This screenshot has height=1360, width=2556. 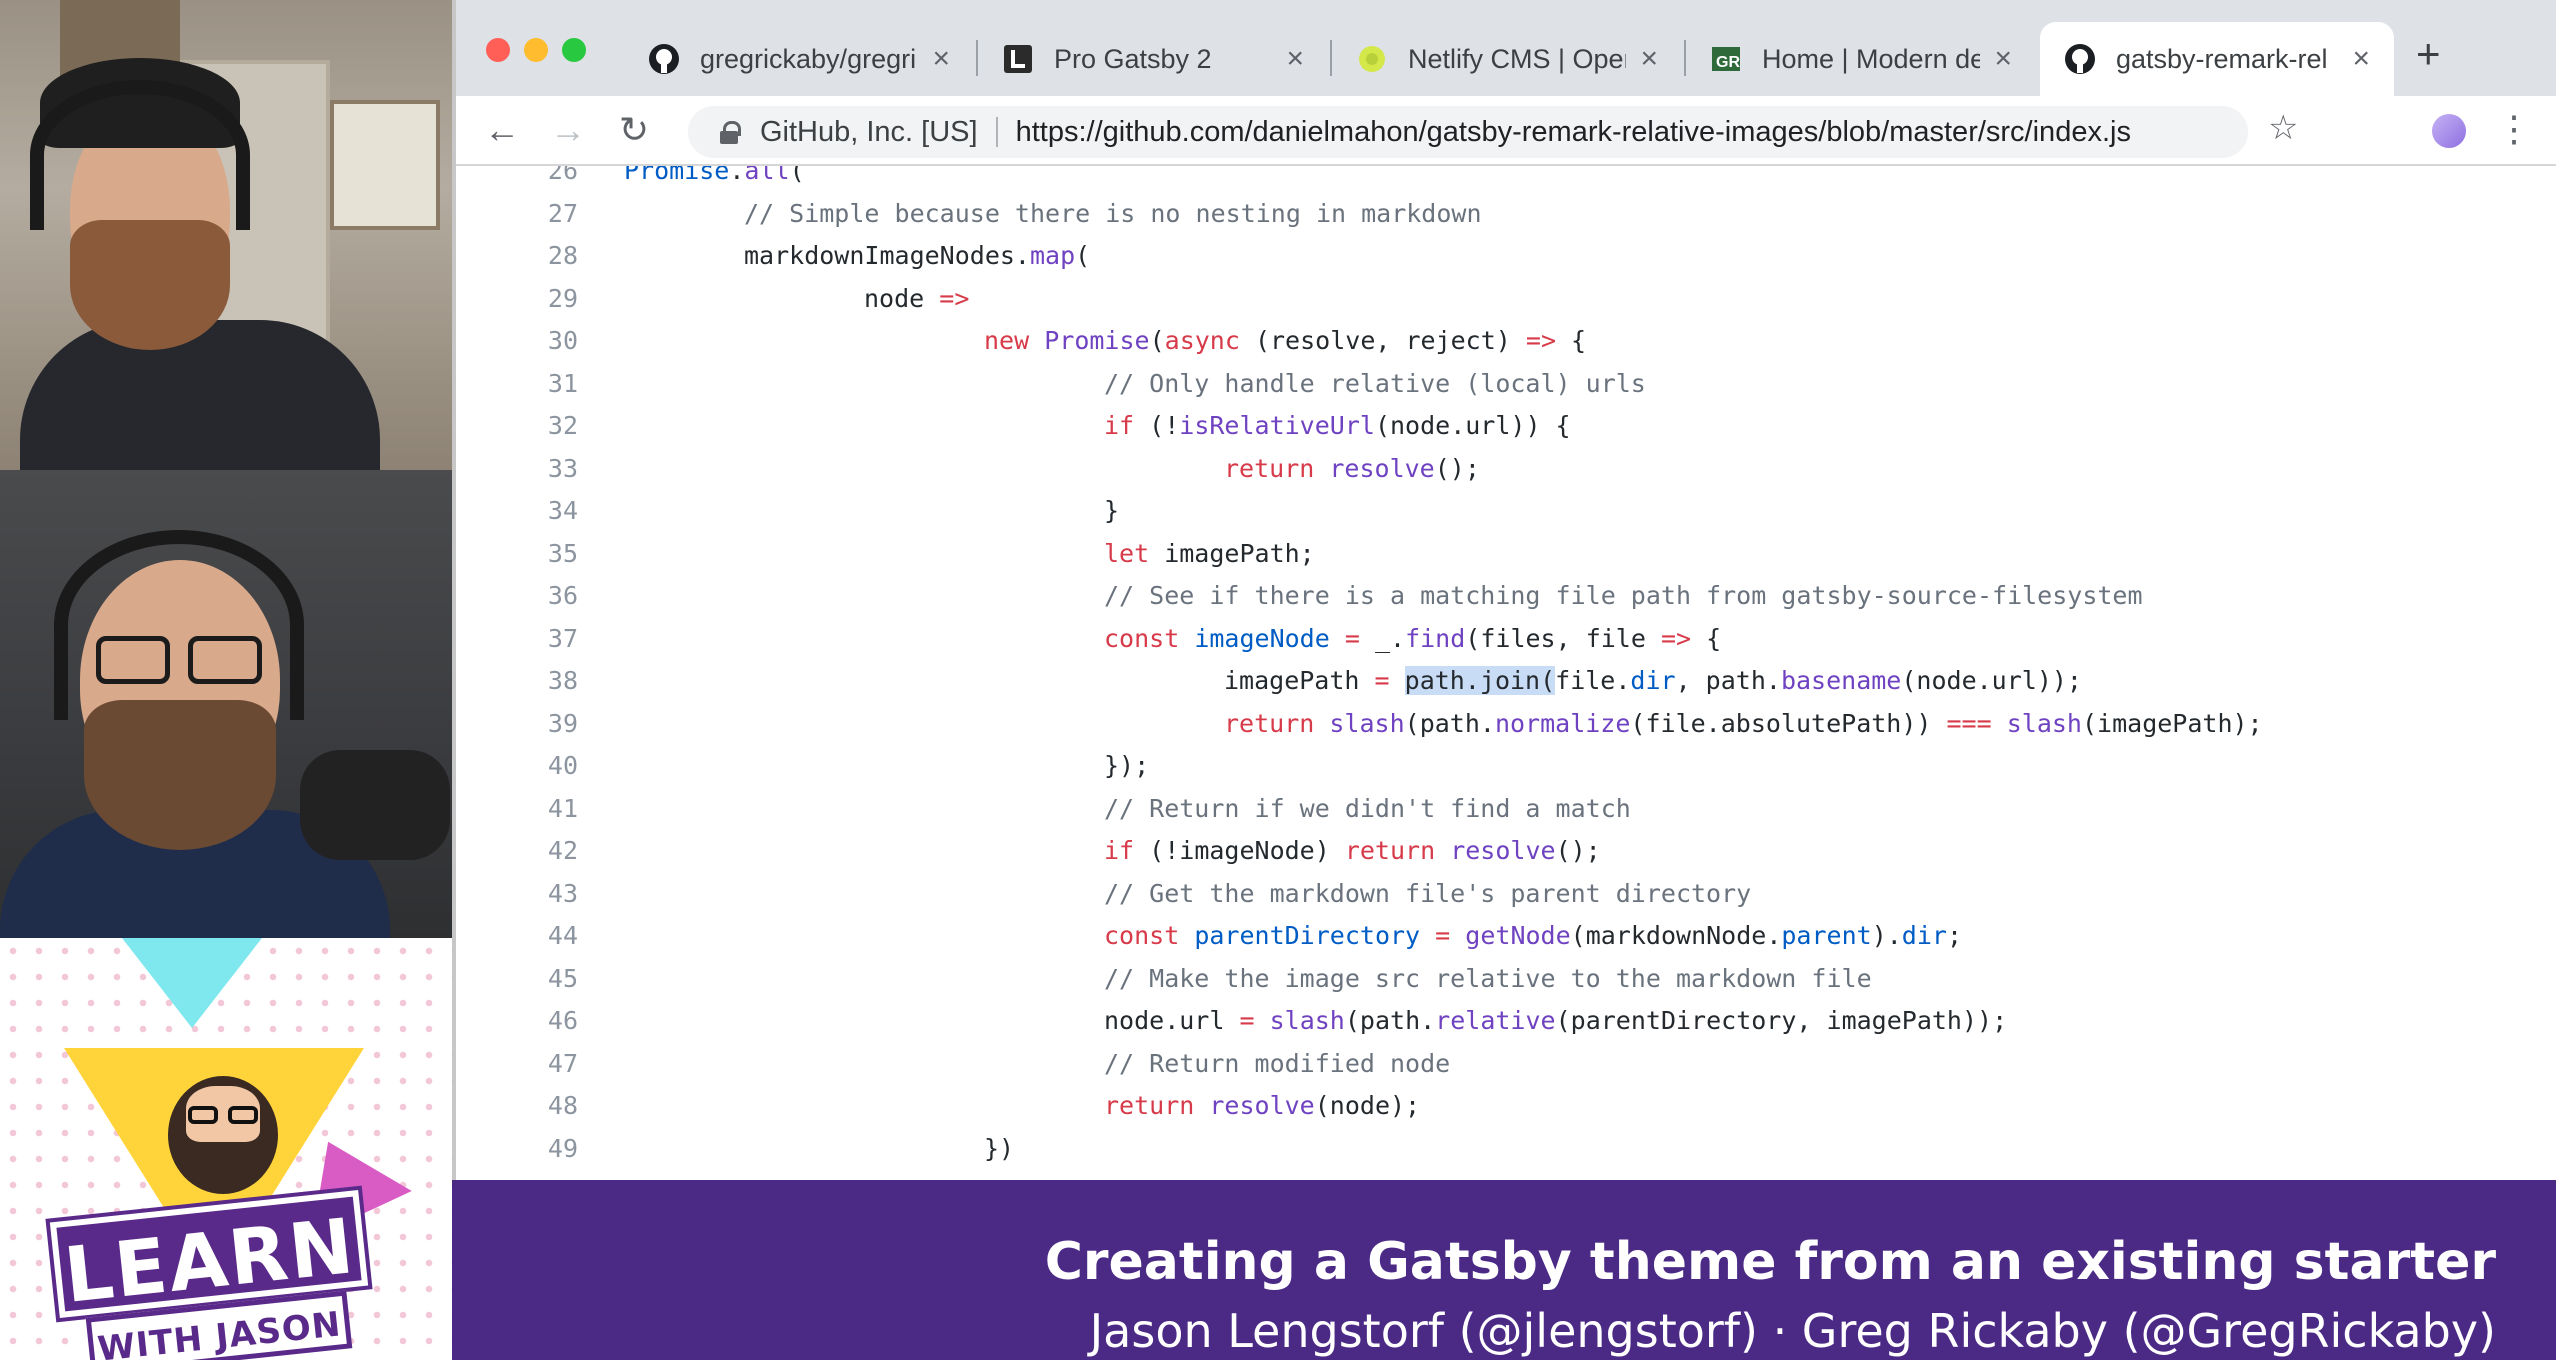 What do you see at coordinates (1540, 340) in the screenshot?
I see `code-token: =>` at bounding box center [1540, 340].